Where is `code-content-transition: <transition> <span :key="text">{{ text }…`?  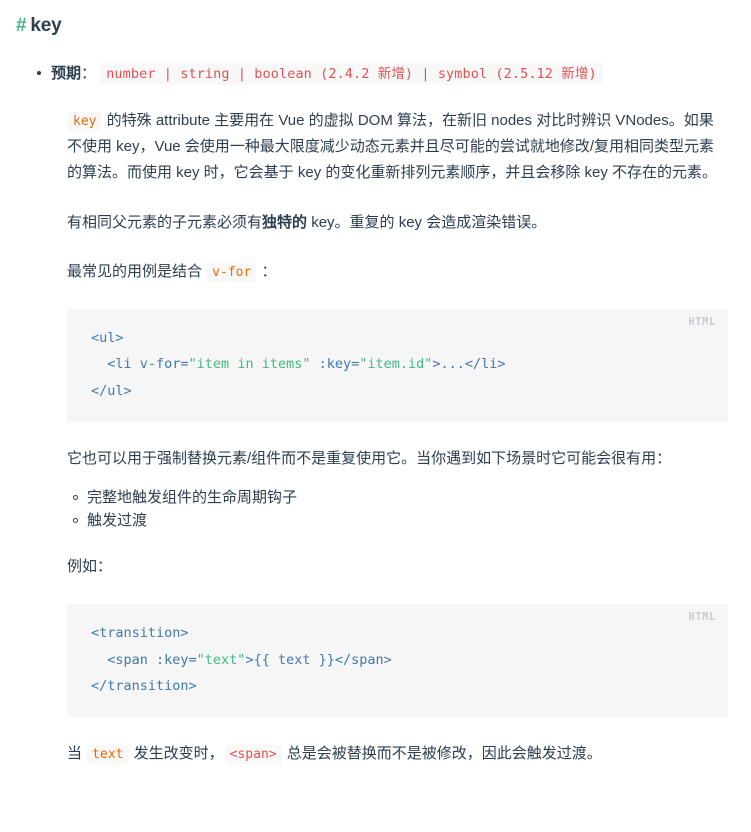 code-content-transition: <transition> <span :key="text">{{ text }… is located at coordinates (397, 659).